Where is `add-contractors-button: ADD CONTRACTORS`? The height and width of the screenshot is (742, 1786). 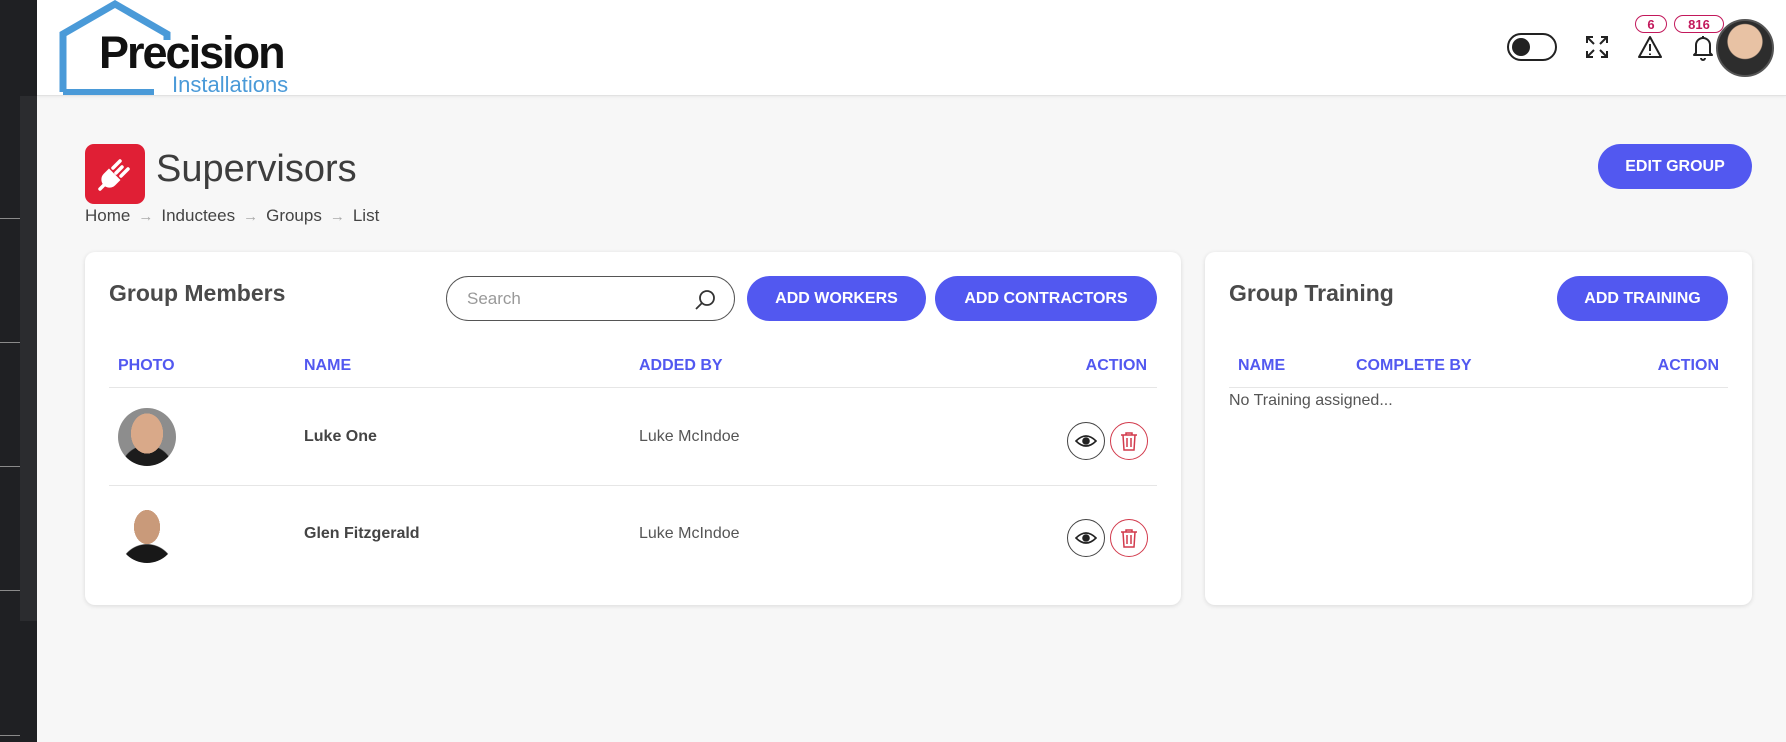 add-contractors-button: ADD CONTRACTORS is located at coordinates (1046, 298).